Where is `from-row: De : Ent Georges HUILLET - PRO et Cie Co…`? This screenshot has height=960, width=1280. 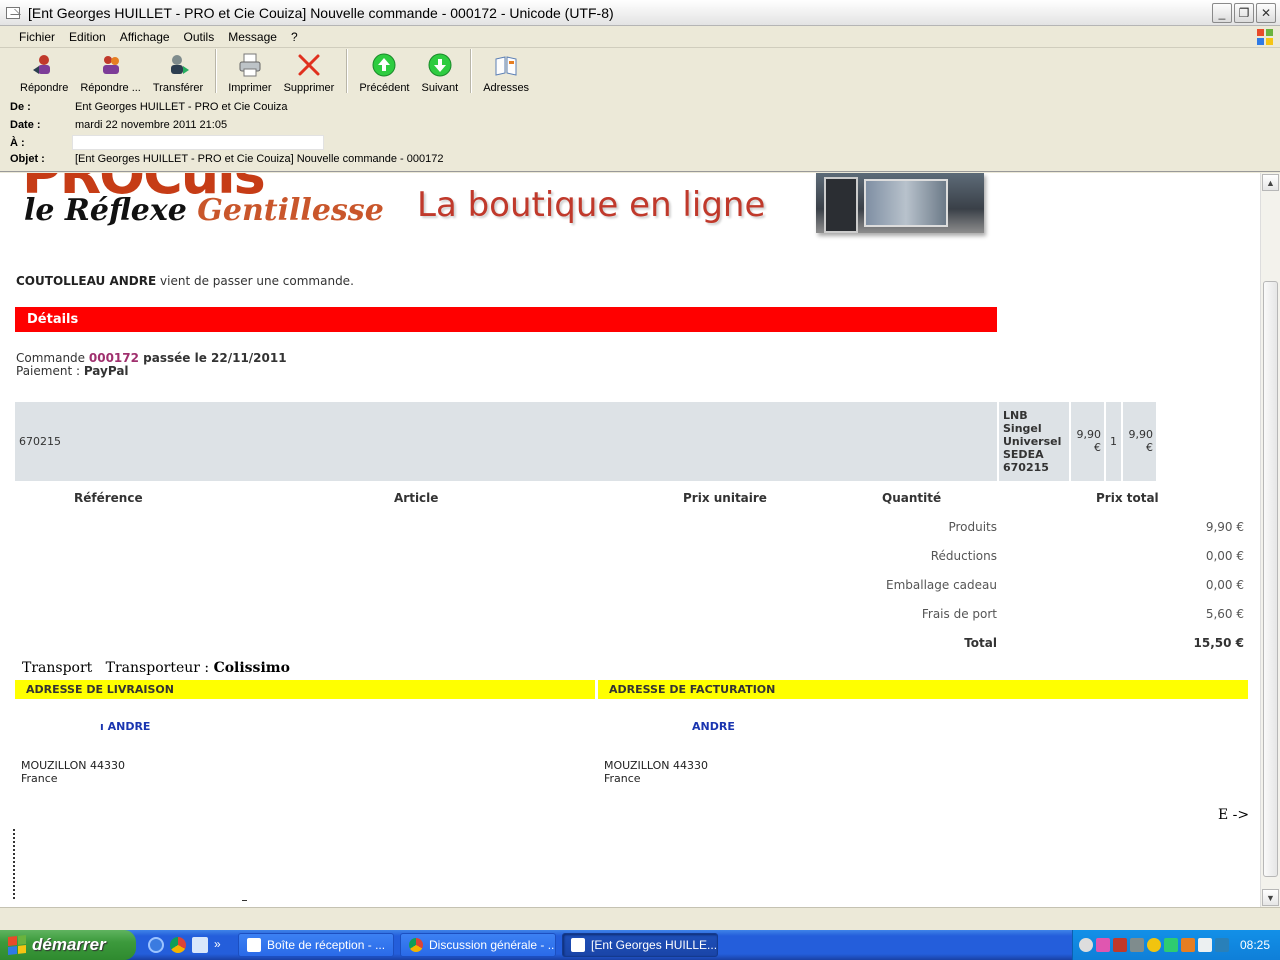 from-row: De : Ent Georges HUILLET - PRO et Cie Co… is located at coordinates (149, 107).